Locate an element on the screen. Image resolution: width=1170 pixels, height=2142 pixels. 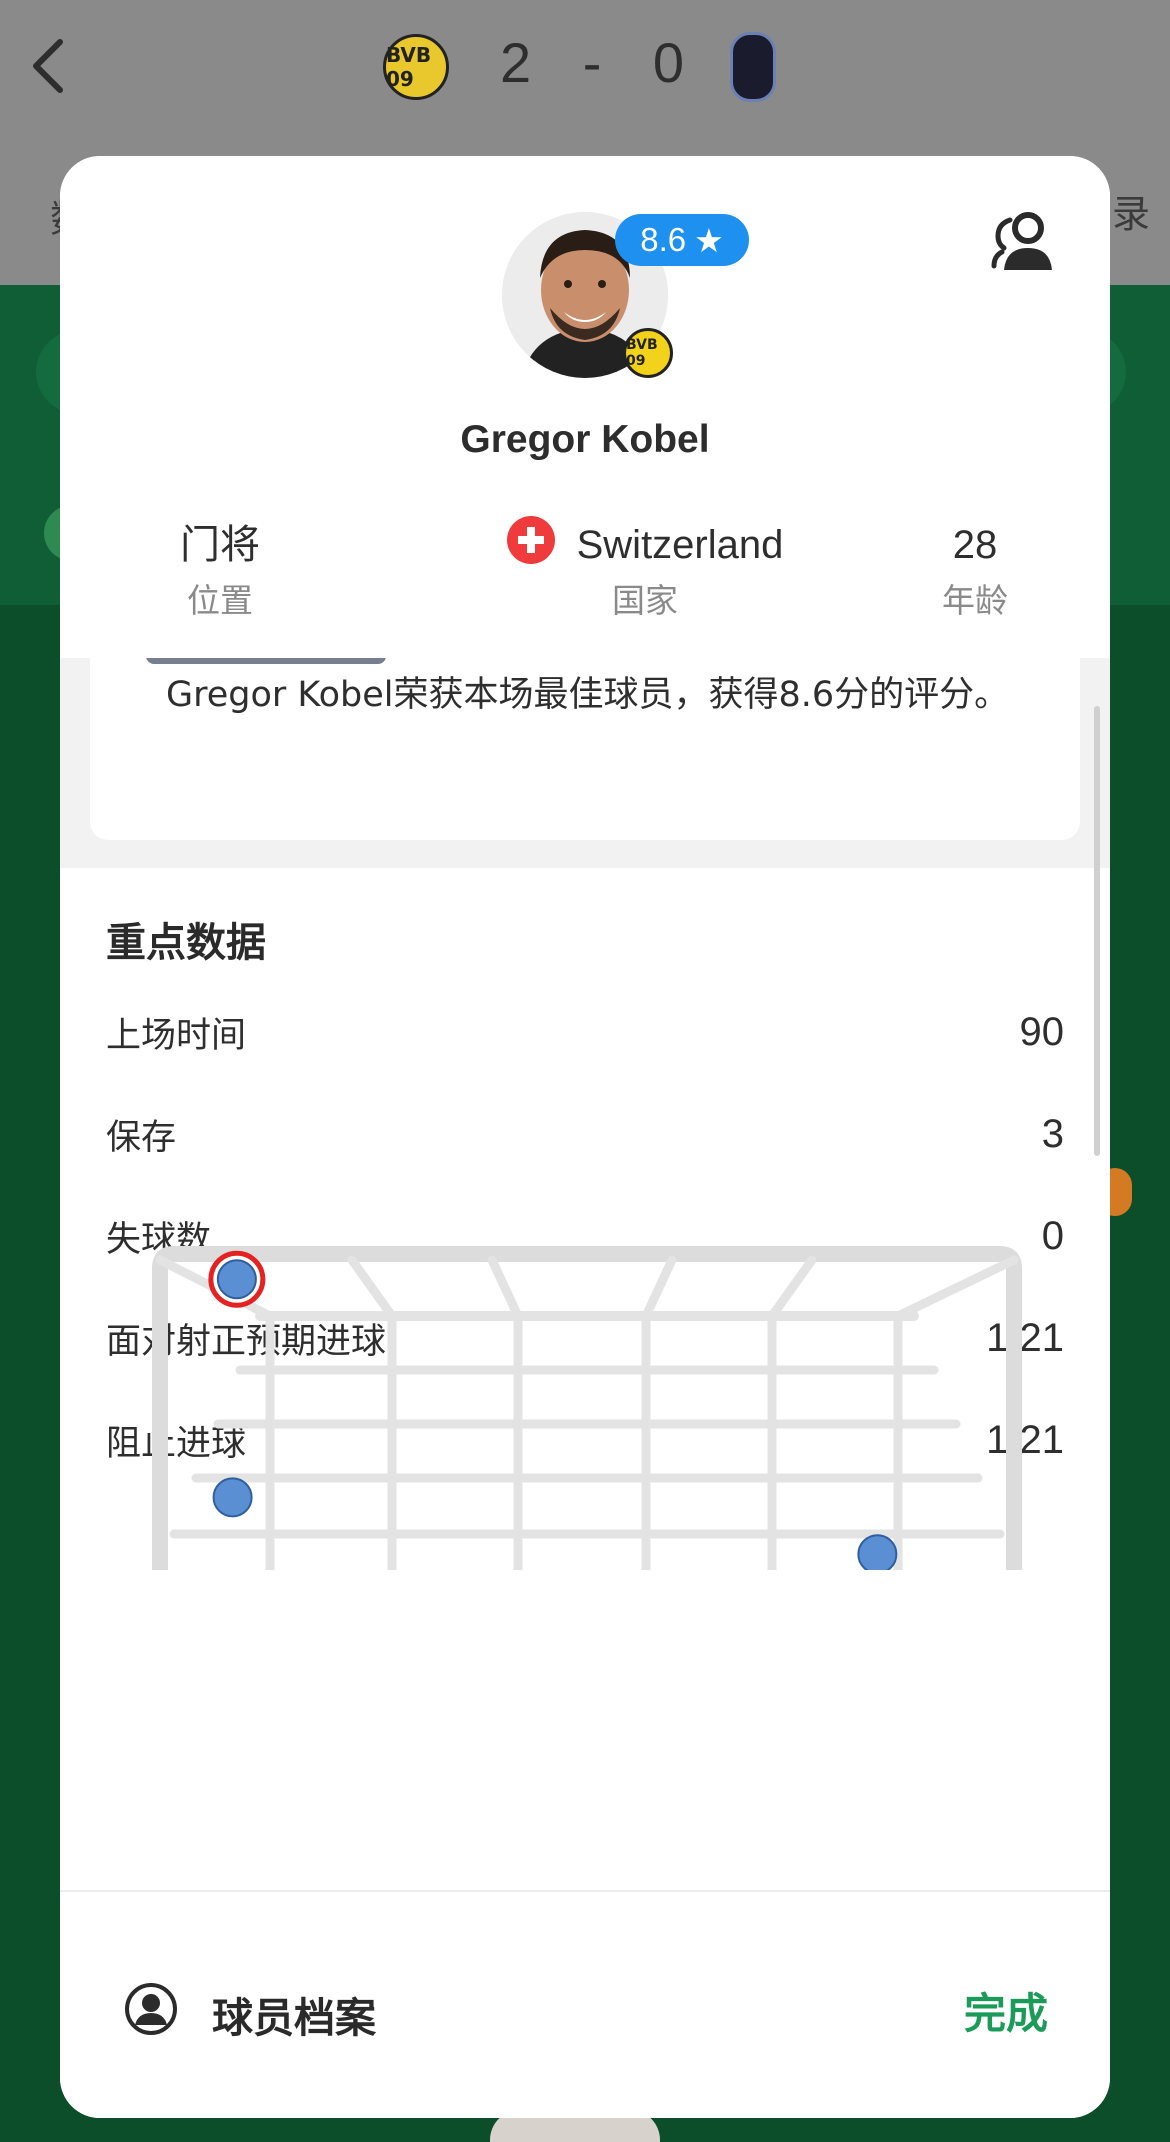
age-info: 28 年龄 is located at coordinates (975, 571).